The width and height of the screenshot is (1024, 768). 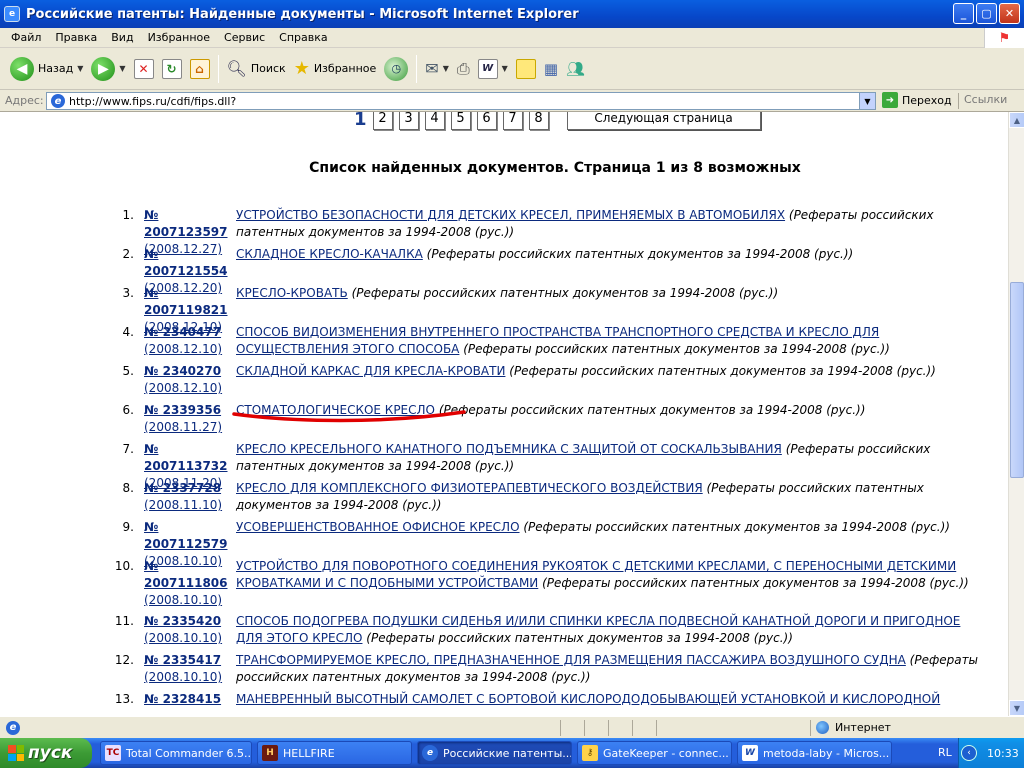 What do you see at coordinates (463, 69) in the screenshot?
I see `print-button: ⎙` at bounding box center [463, 69].